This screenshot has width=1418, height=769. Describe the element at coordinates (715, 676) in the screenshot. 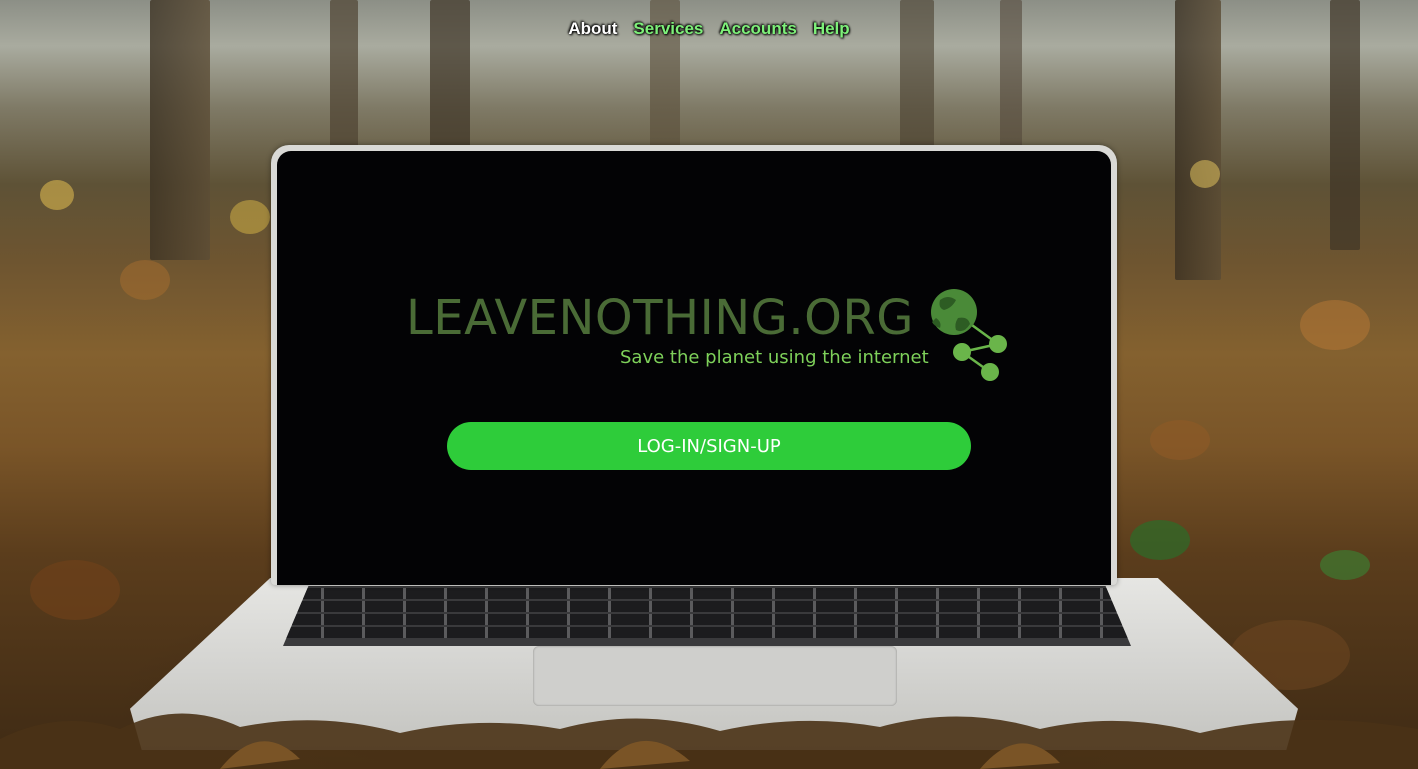

I see `laptop-trackpad` at that location.